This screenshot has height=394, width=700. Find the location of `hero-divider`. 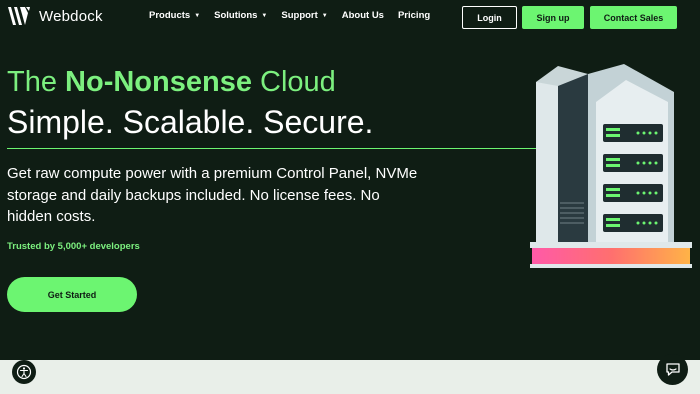

hero-divider is located at coordinates (280, 148).